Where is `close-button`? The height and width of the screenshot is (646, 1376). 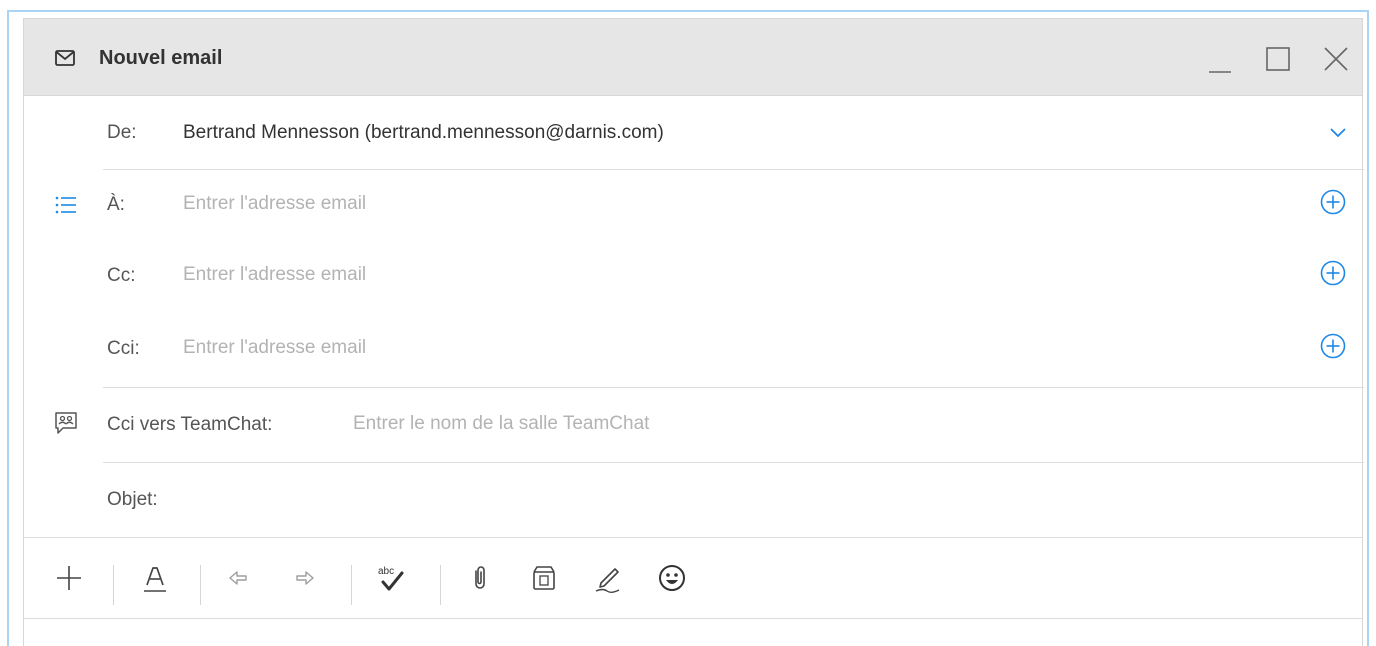 close-button is located at coordinates (1336, 59).